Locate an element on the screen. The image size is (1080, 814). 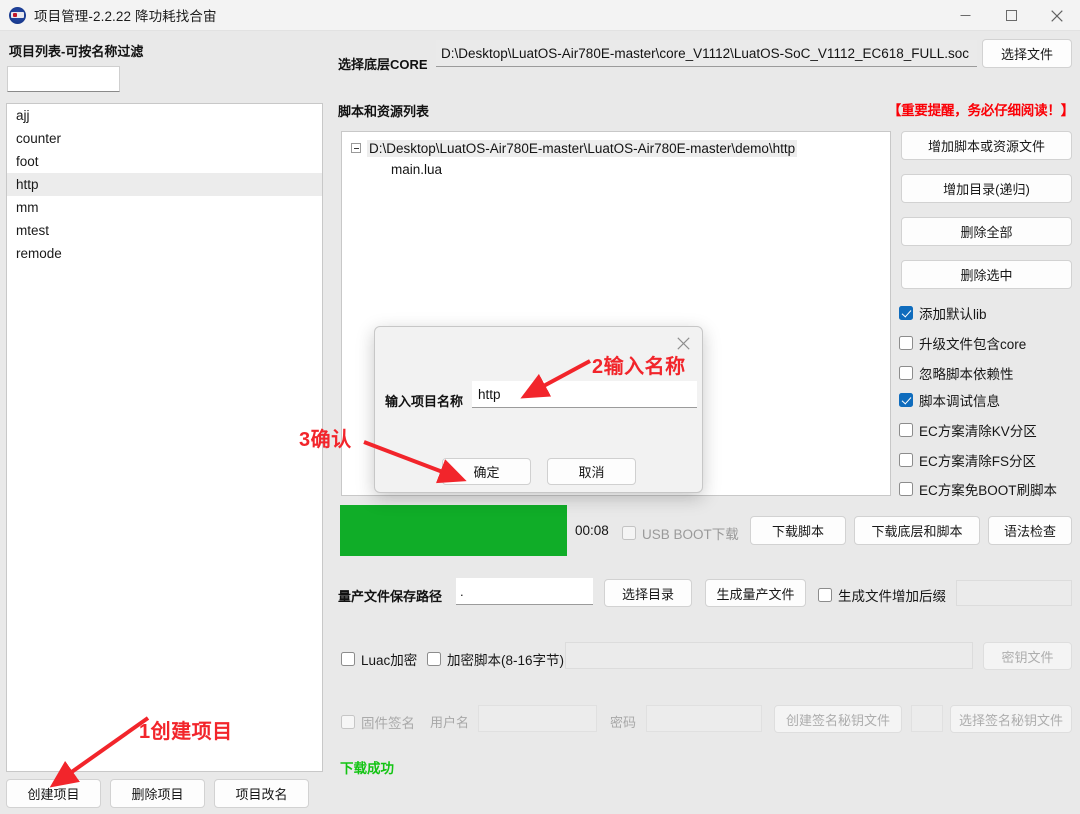
elapsed-timer: 00:08 is located at coordinates (592, 530).